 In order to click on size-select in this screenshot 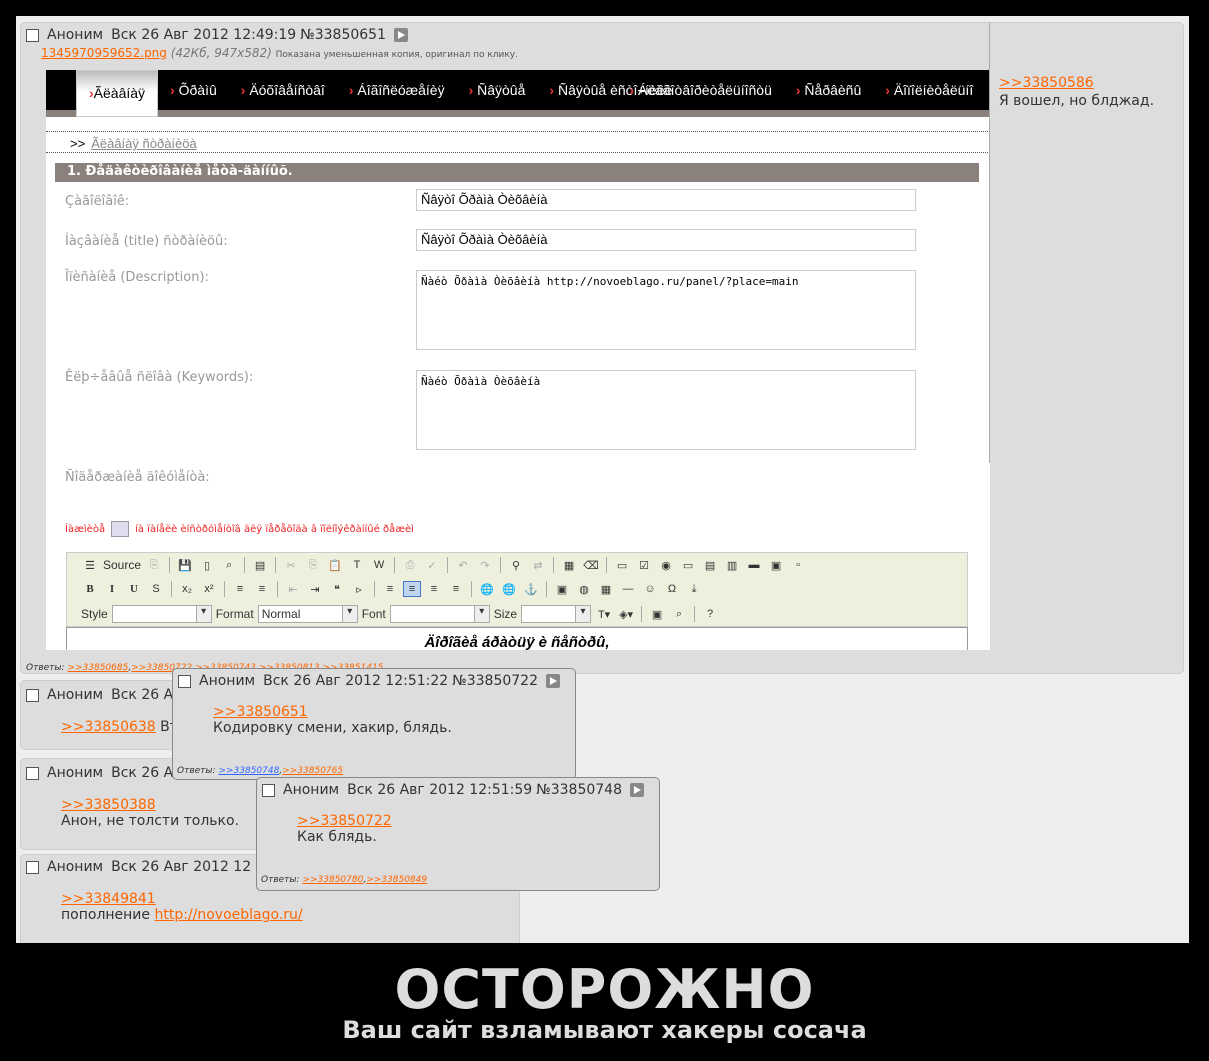, I will do `click(556, 614)`.